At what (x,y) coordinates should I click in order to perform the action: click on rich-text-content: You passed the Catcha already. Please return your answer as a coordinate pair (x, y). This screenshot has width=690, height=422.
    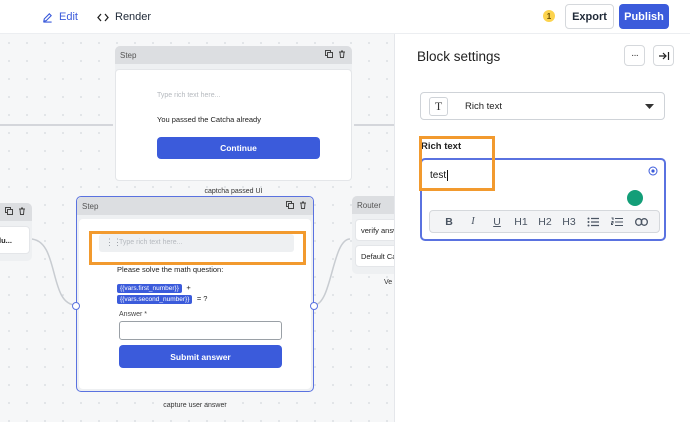
    Looking at the image, I should click on (209, 119).